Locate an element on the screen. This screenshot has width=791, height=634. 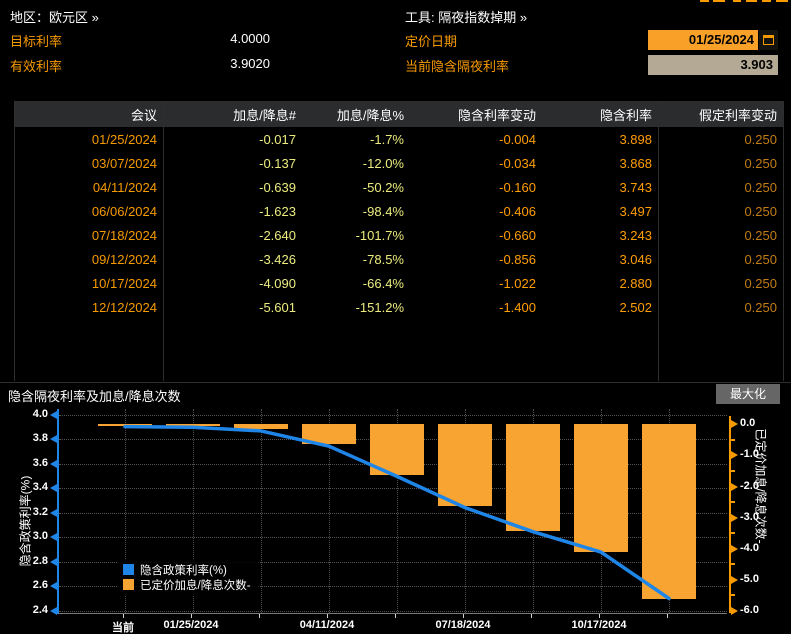
table-cell: -1.623 is located at coordinates (277, 211).